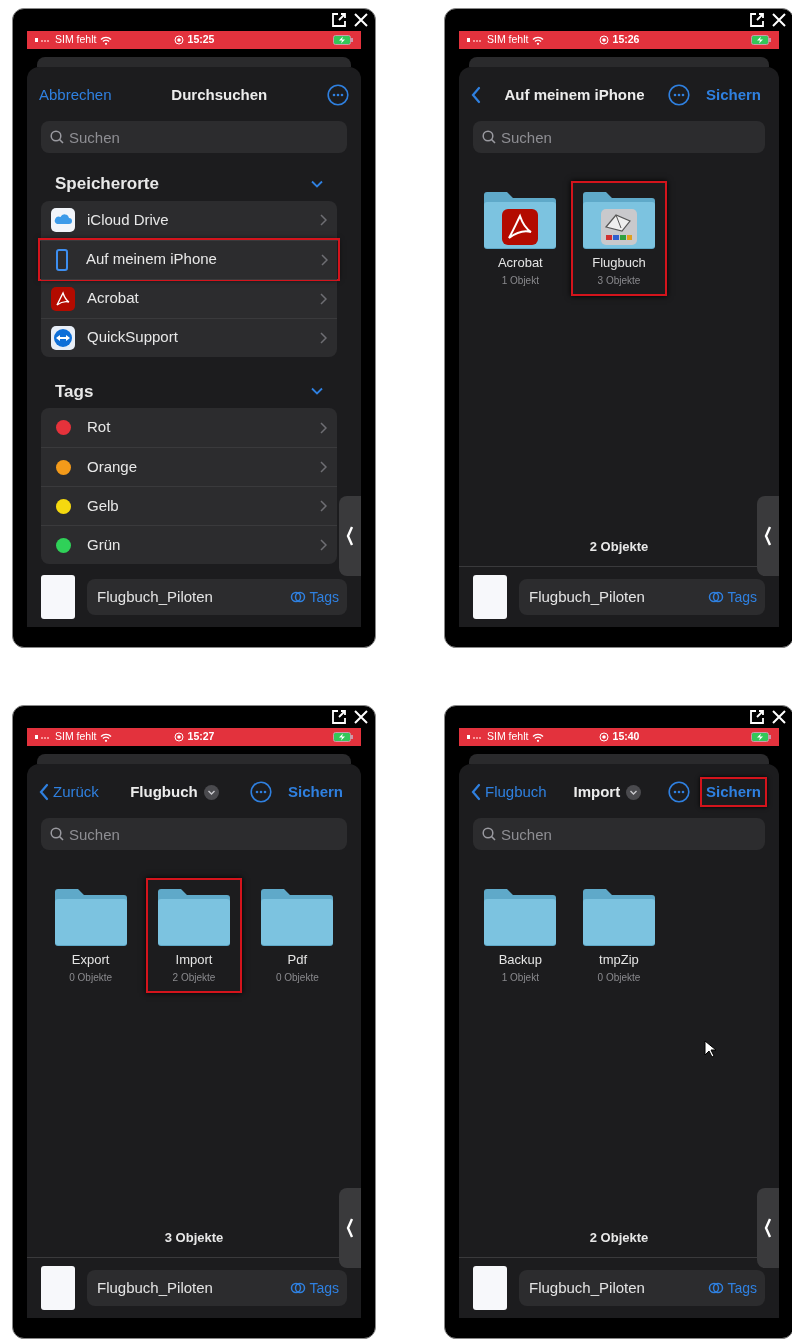 The image size is (792, 1339). What do you see at coordinates (476, 95) in the screenshot?
I see `back-button` at bounding box center [476, 95].